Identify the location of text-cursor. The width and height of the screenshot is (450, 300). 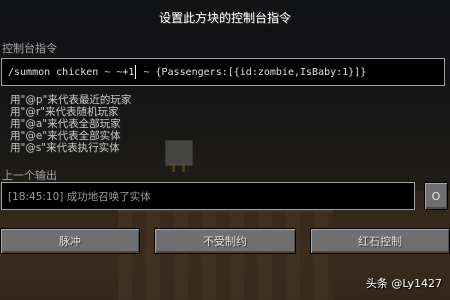
(136, 72).